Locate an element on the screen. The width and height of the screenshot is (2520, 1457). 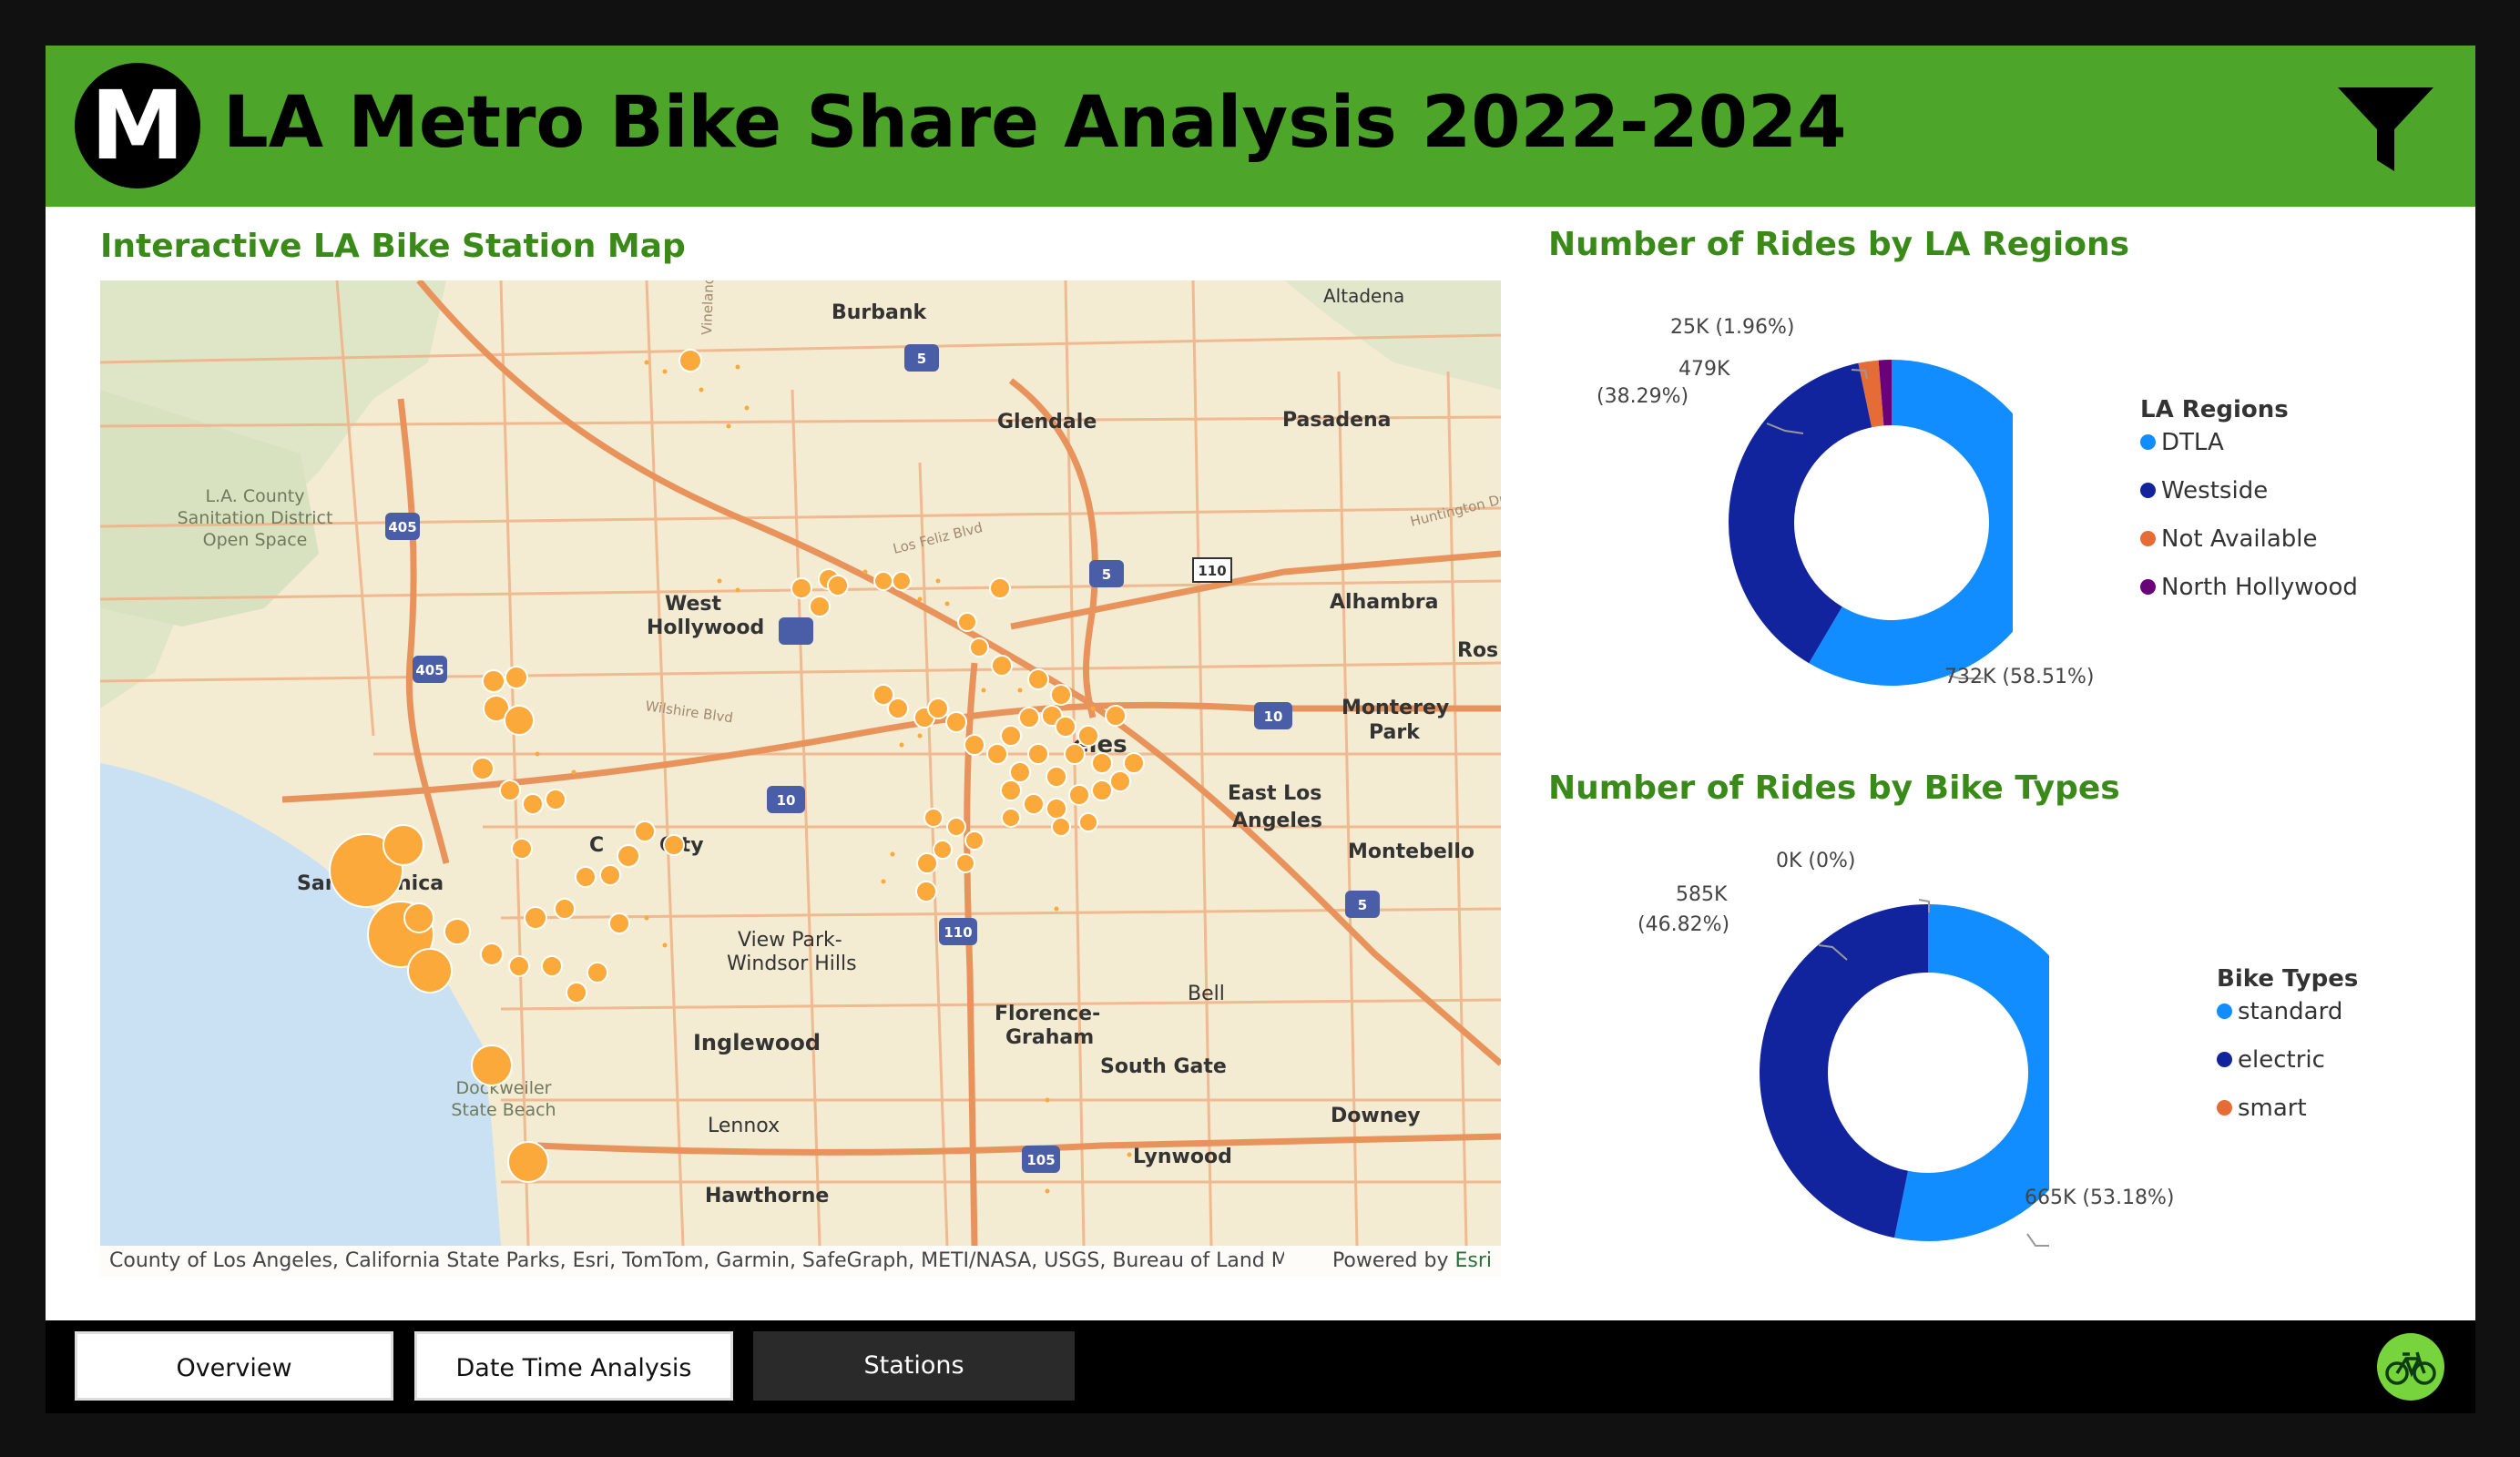
map-label-west: West is located at coordinates (693, 604).